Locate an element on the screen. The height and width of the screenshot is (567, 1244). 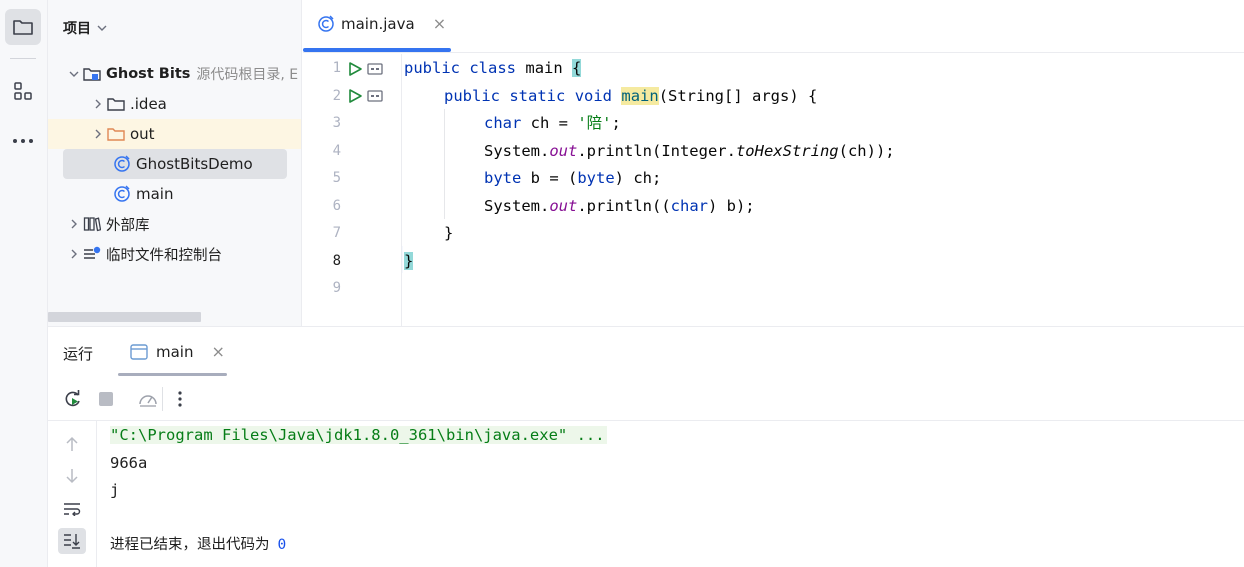
line-number-current: 8 is located at coordinates (336, 260).